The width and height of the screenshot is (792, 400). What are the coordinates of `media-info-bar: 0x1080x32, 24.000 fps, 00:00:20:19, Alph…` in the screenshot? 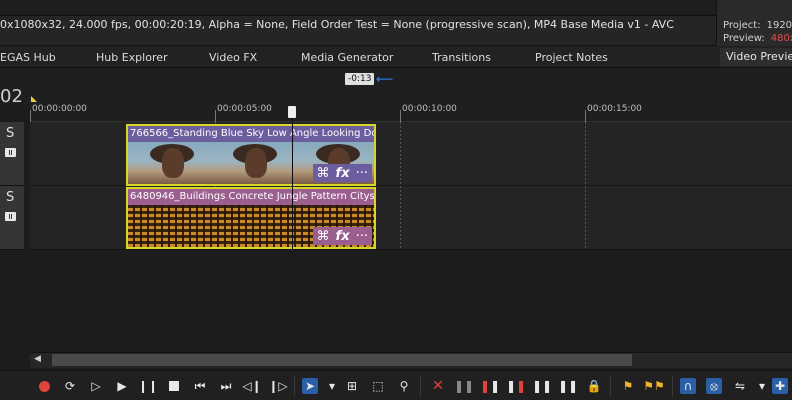 It's located at (358, 23).